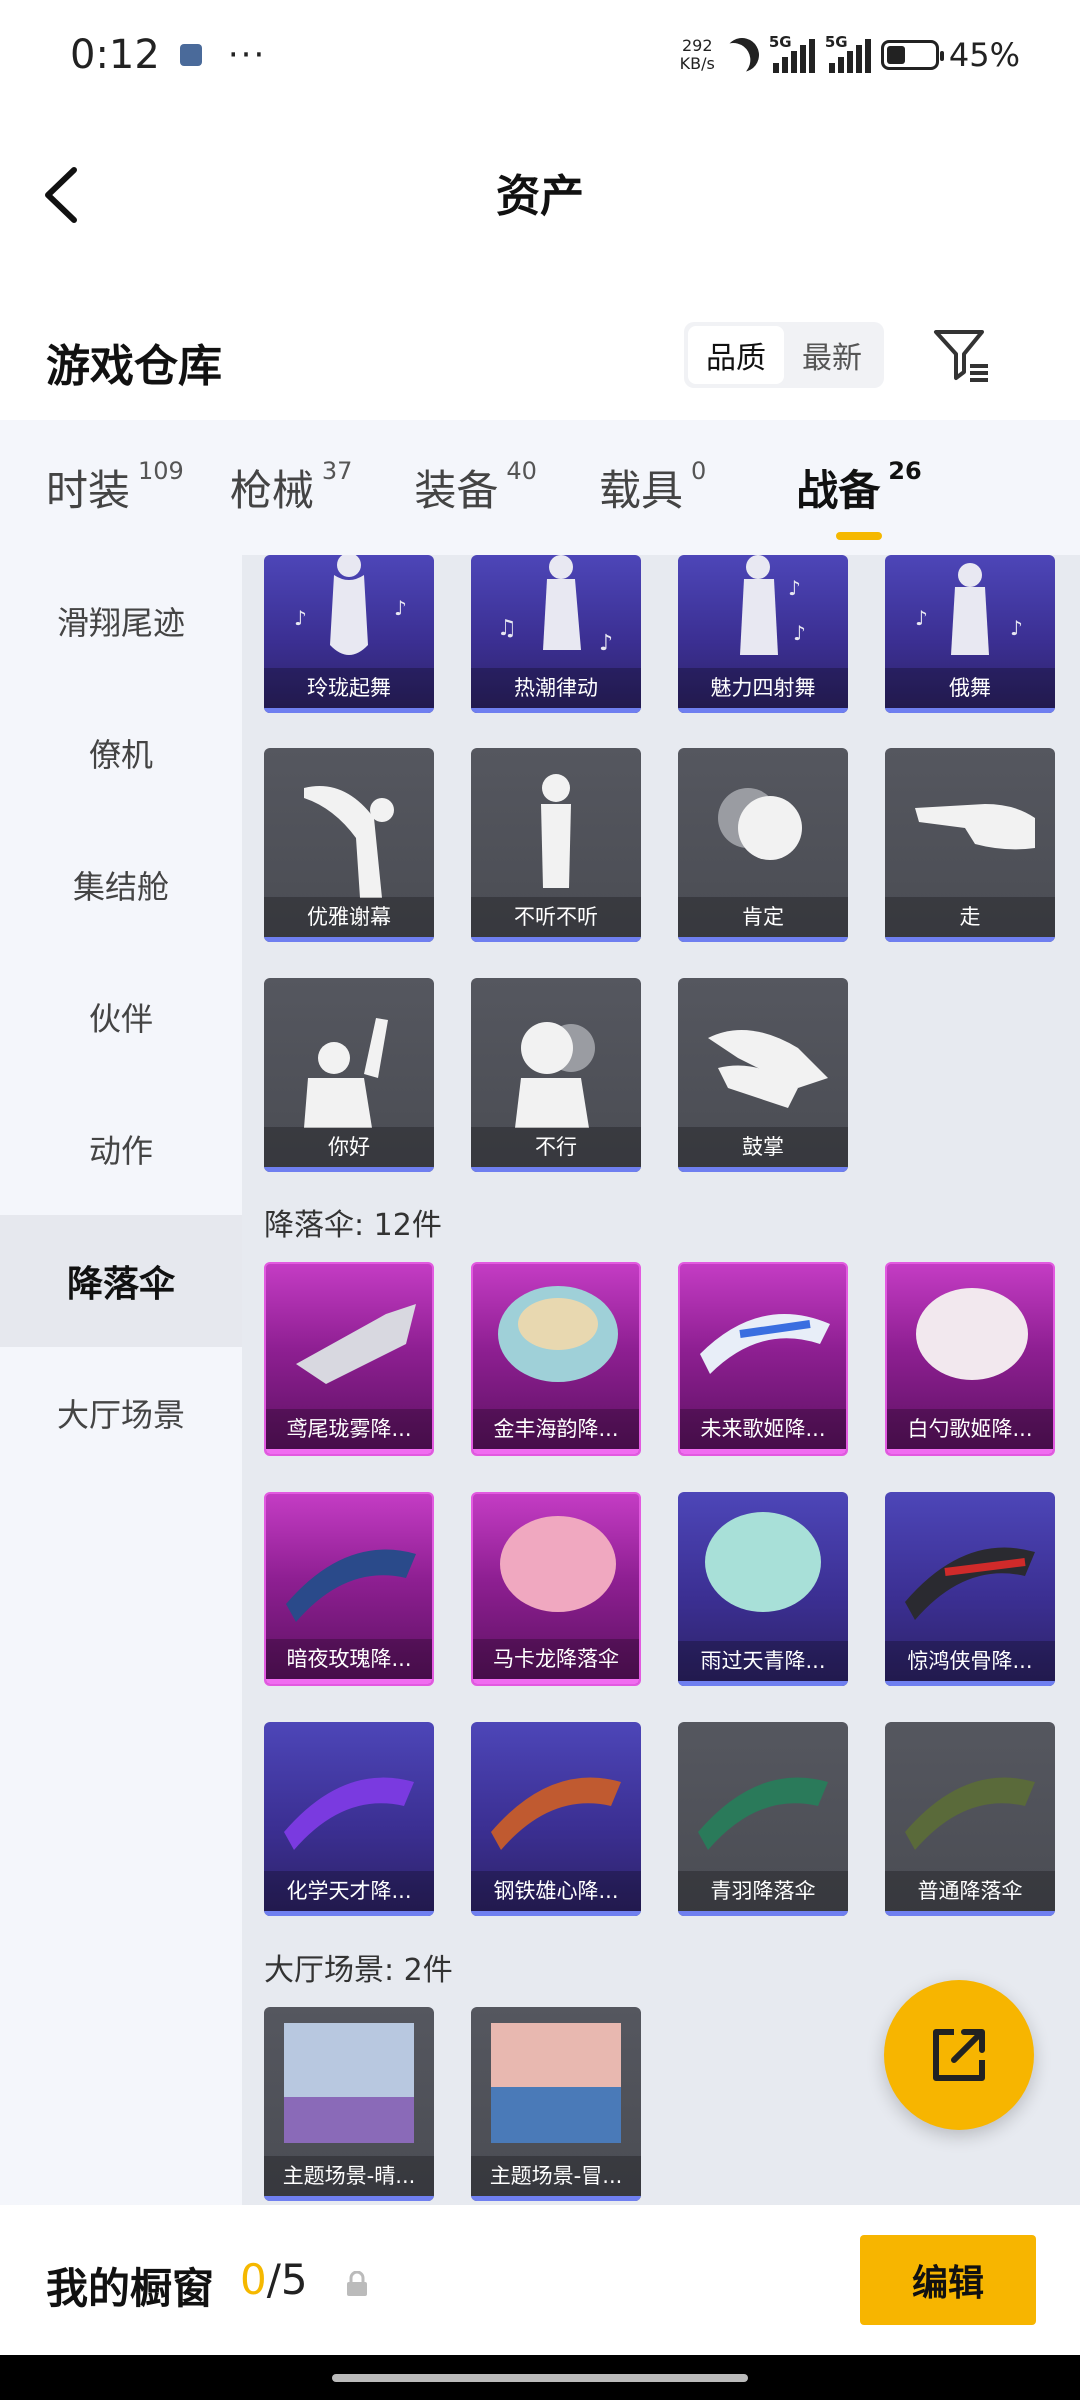  I want to click on parachute-card: 普通降落伞, so click(970, 1819).